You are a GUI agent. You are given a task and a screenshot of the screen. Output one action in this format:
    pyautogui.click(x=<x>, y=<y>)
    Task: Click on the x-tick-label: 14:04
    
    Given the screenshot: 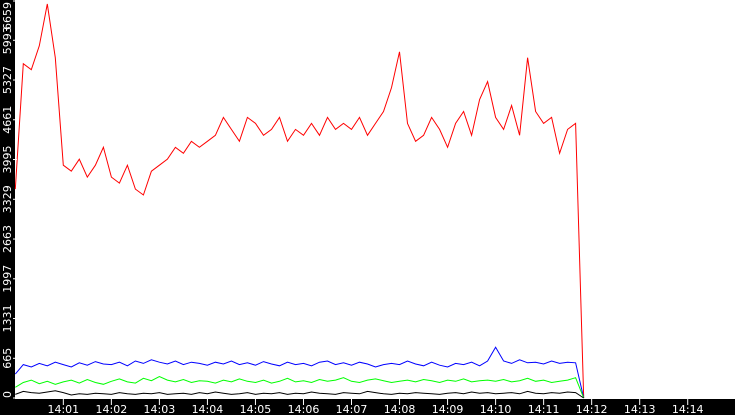 What is the action you would take?
    pyautogui.click(x=208, y=409)
    